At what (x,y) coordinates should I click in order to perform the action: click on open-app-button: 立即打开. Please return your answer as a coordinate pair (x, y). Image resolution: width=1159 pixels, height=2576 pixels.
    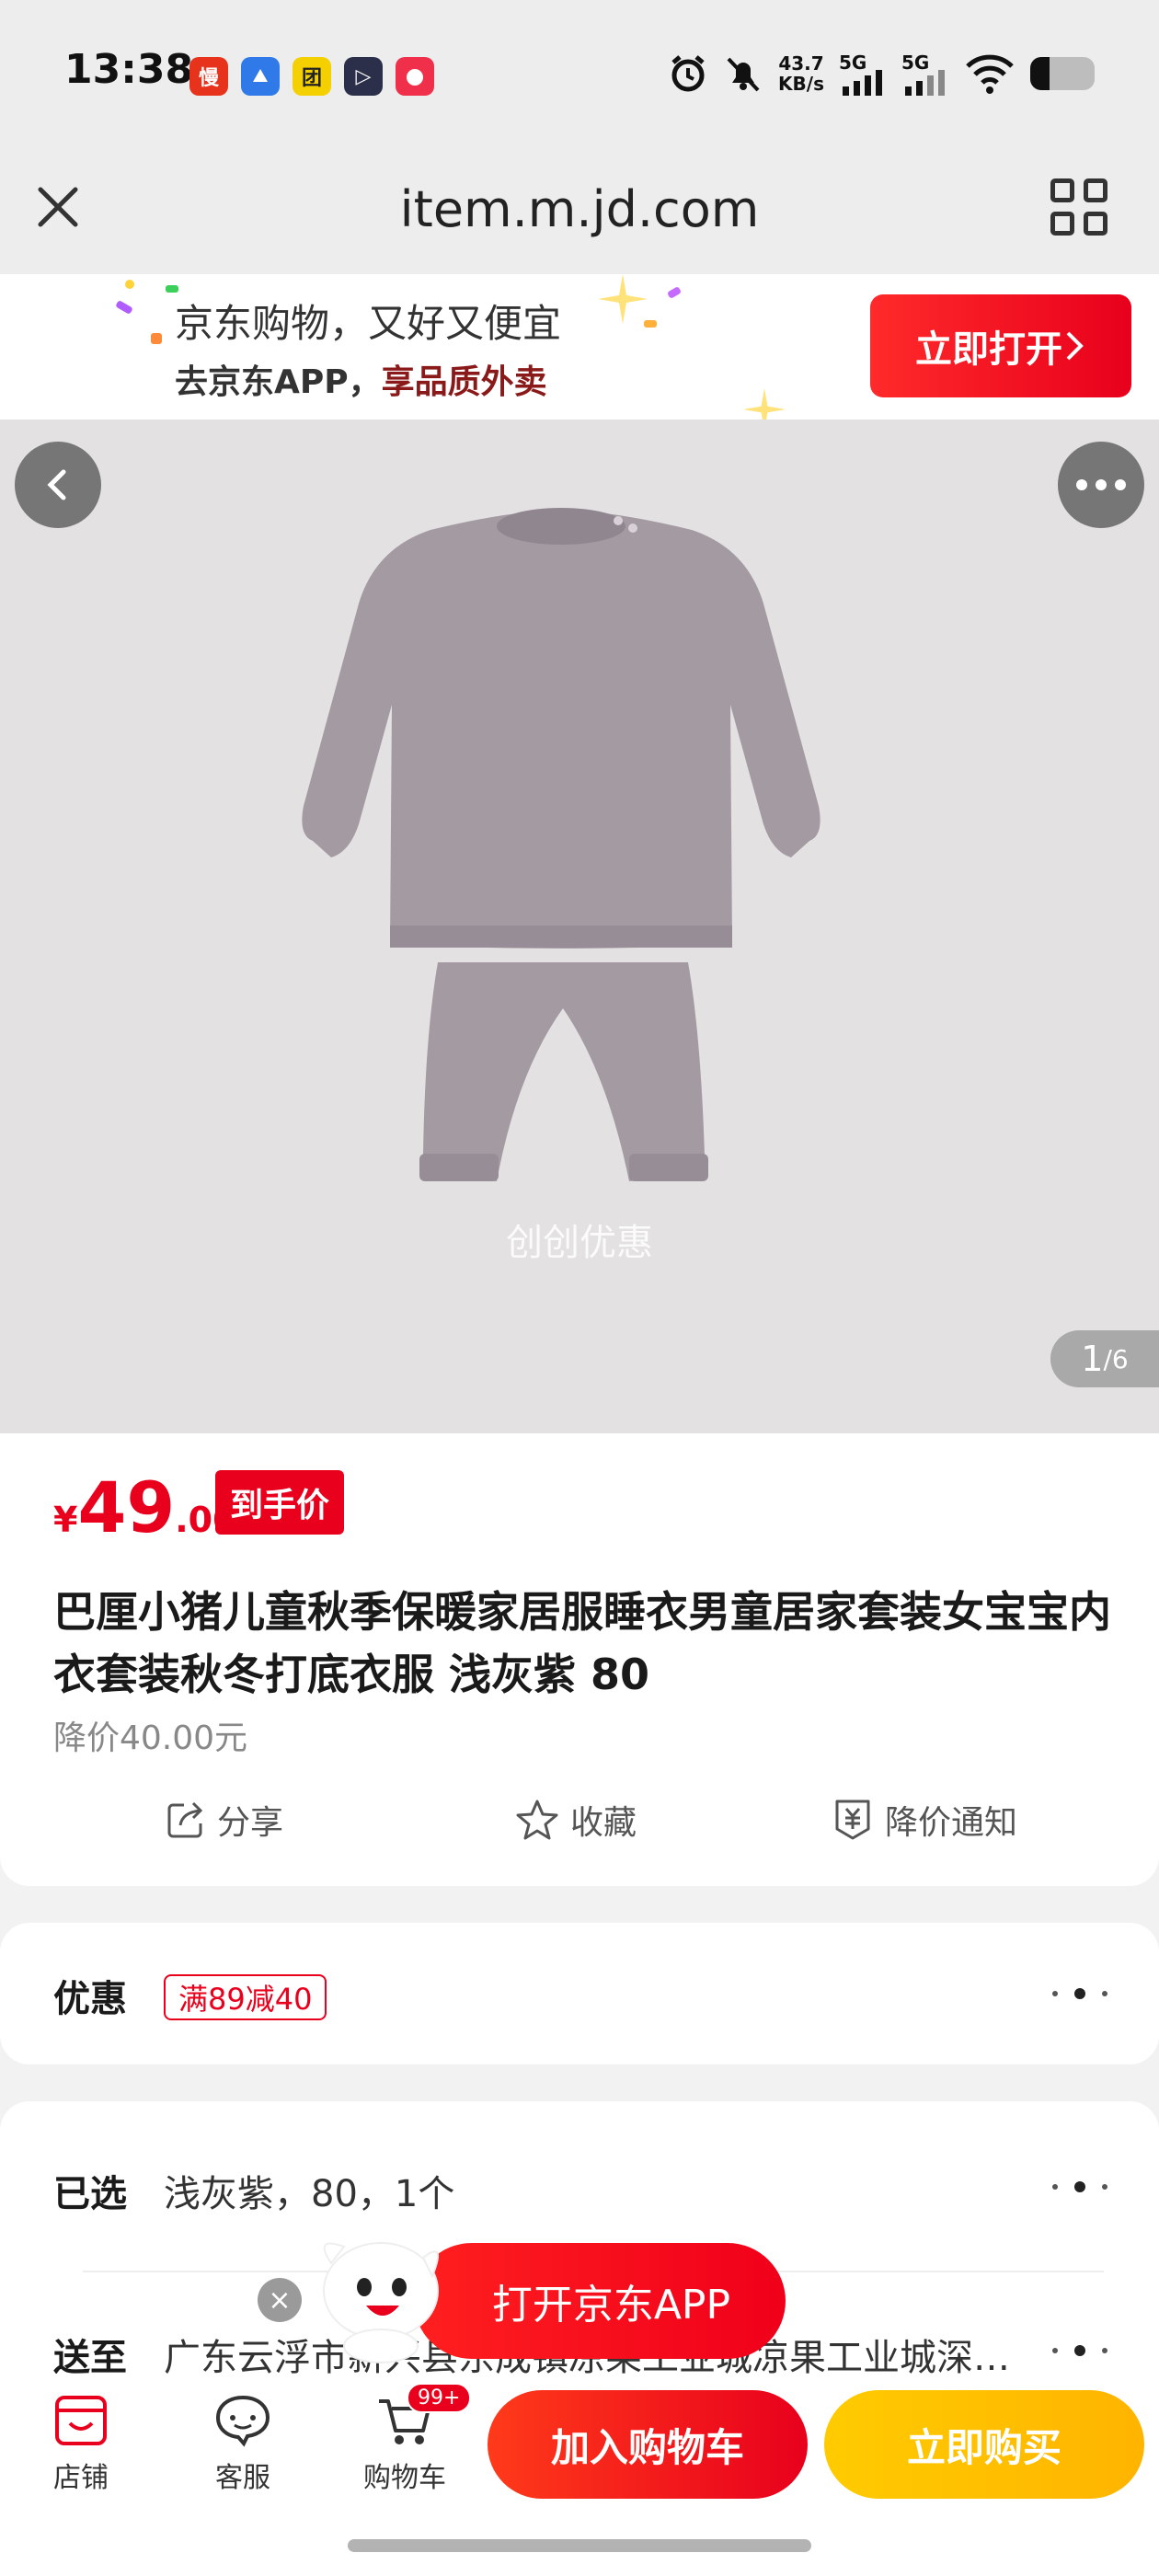
    Looking at the image, I should click on (1000, 345).